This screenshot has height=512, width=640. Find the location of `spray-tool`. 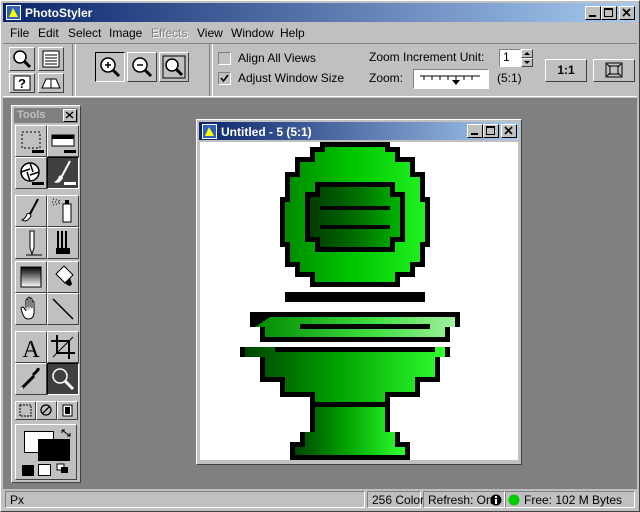

spray-tool is located at coordinates (63, 211).